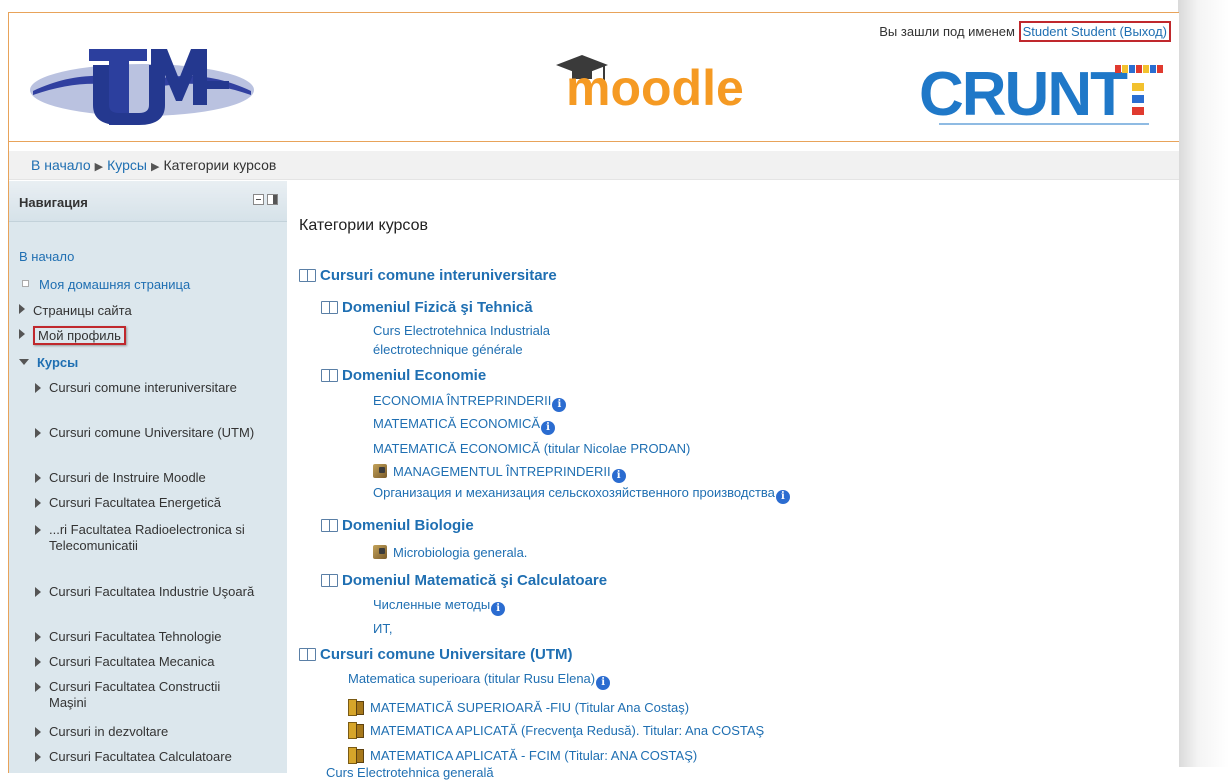  I want to click on course-label: Microbiologia generala., so click(460, 552).